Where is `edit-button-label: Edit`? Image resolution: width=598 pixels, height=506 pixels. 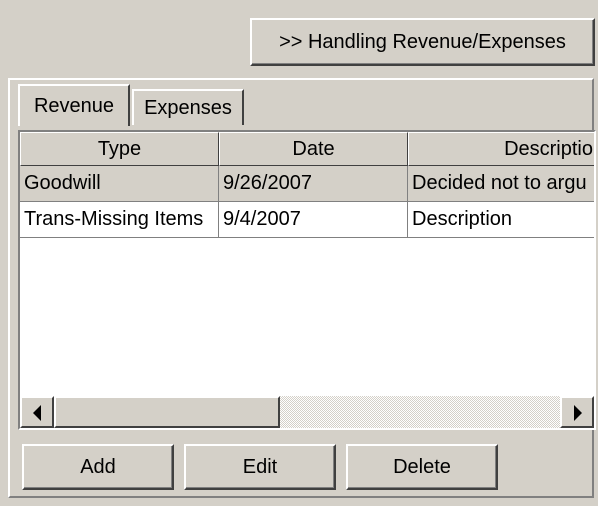
edit-button-label: Edit is located at coordinates (260, 466).